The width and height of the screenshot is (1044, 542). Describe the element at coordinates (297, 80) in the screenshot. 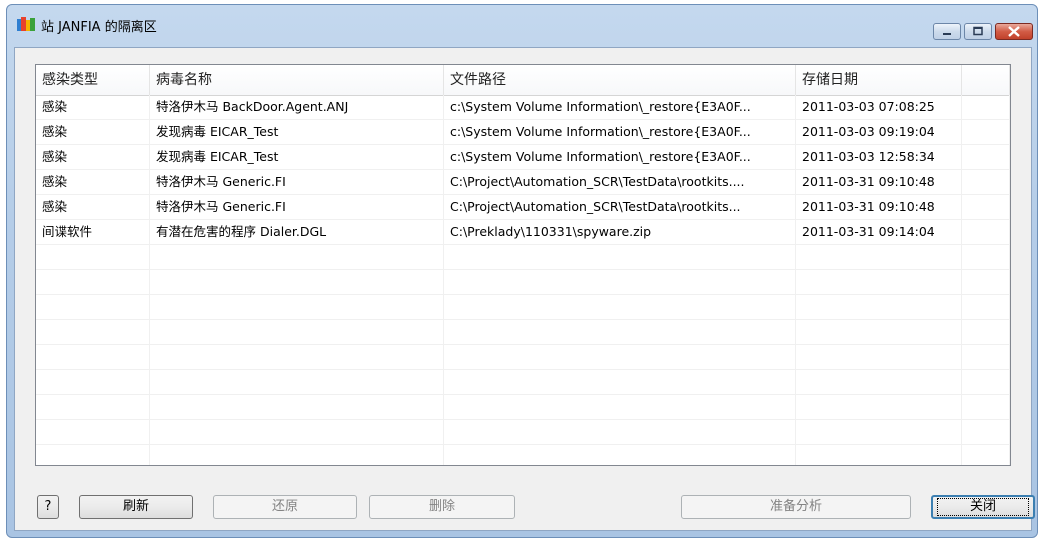

I see `column-header-virus-name: 病毒名称` at that location.